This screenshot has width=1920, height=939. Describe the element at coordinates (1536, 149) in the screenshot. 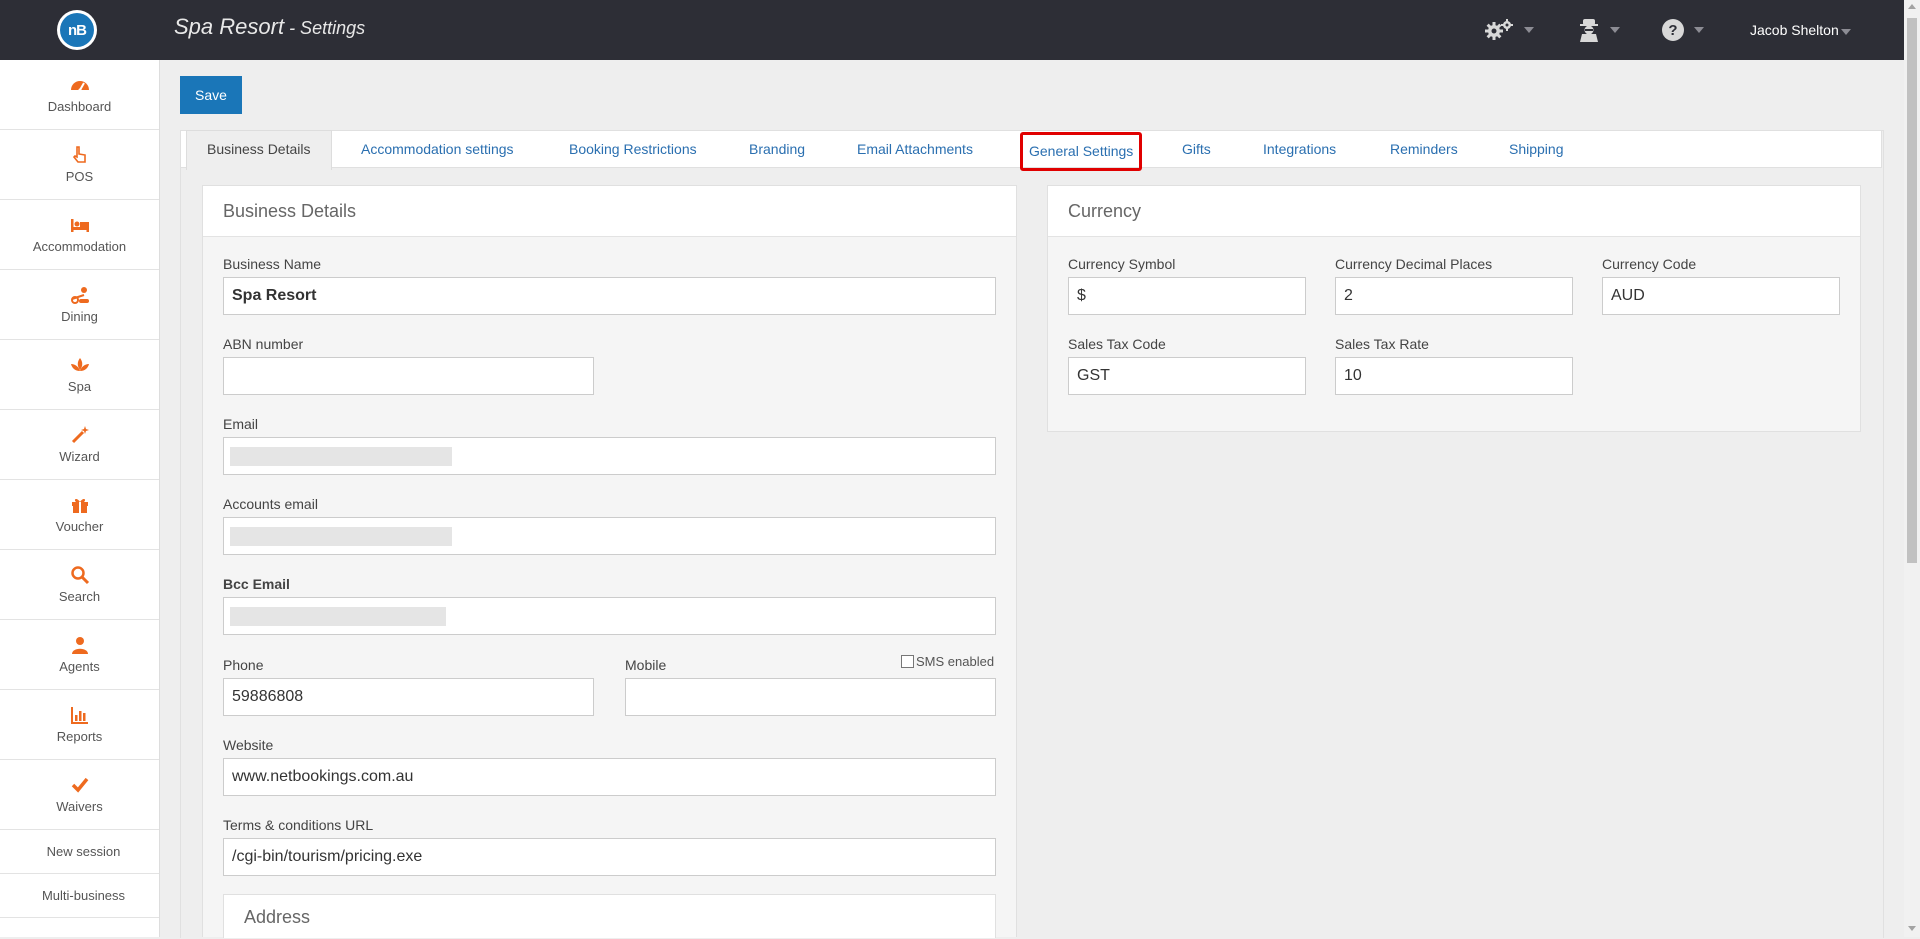

I see `tab-shipping: Shipping` at that location.